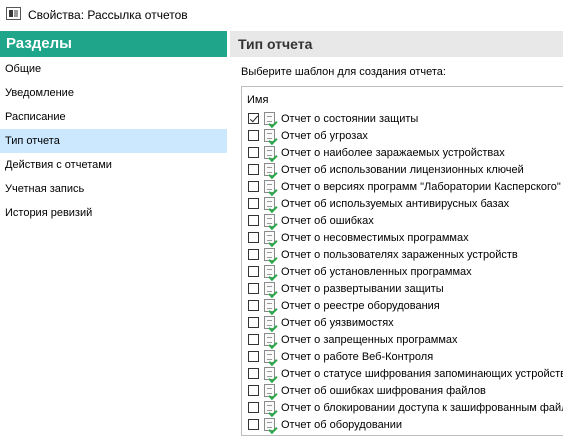 This screenshot has width=563, height=436. I want to click on list-item: Отчет об уязвимостях, so click(402, 323).